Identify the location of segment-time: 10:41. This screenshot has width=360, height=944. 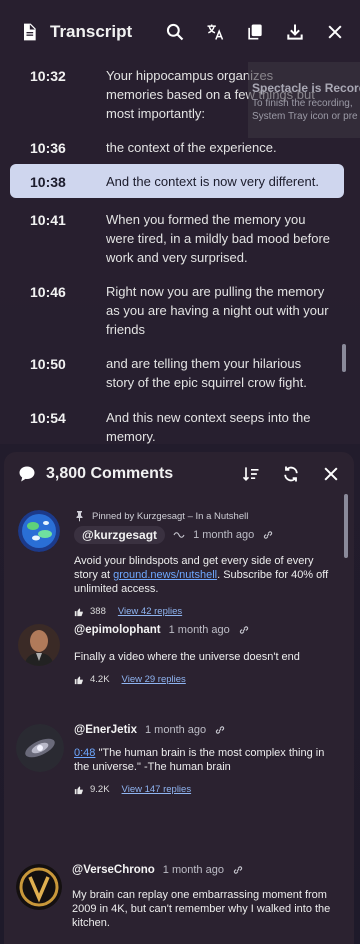
(48, 220).